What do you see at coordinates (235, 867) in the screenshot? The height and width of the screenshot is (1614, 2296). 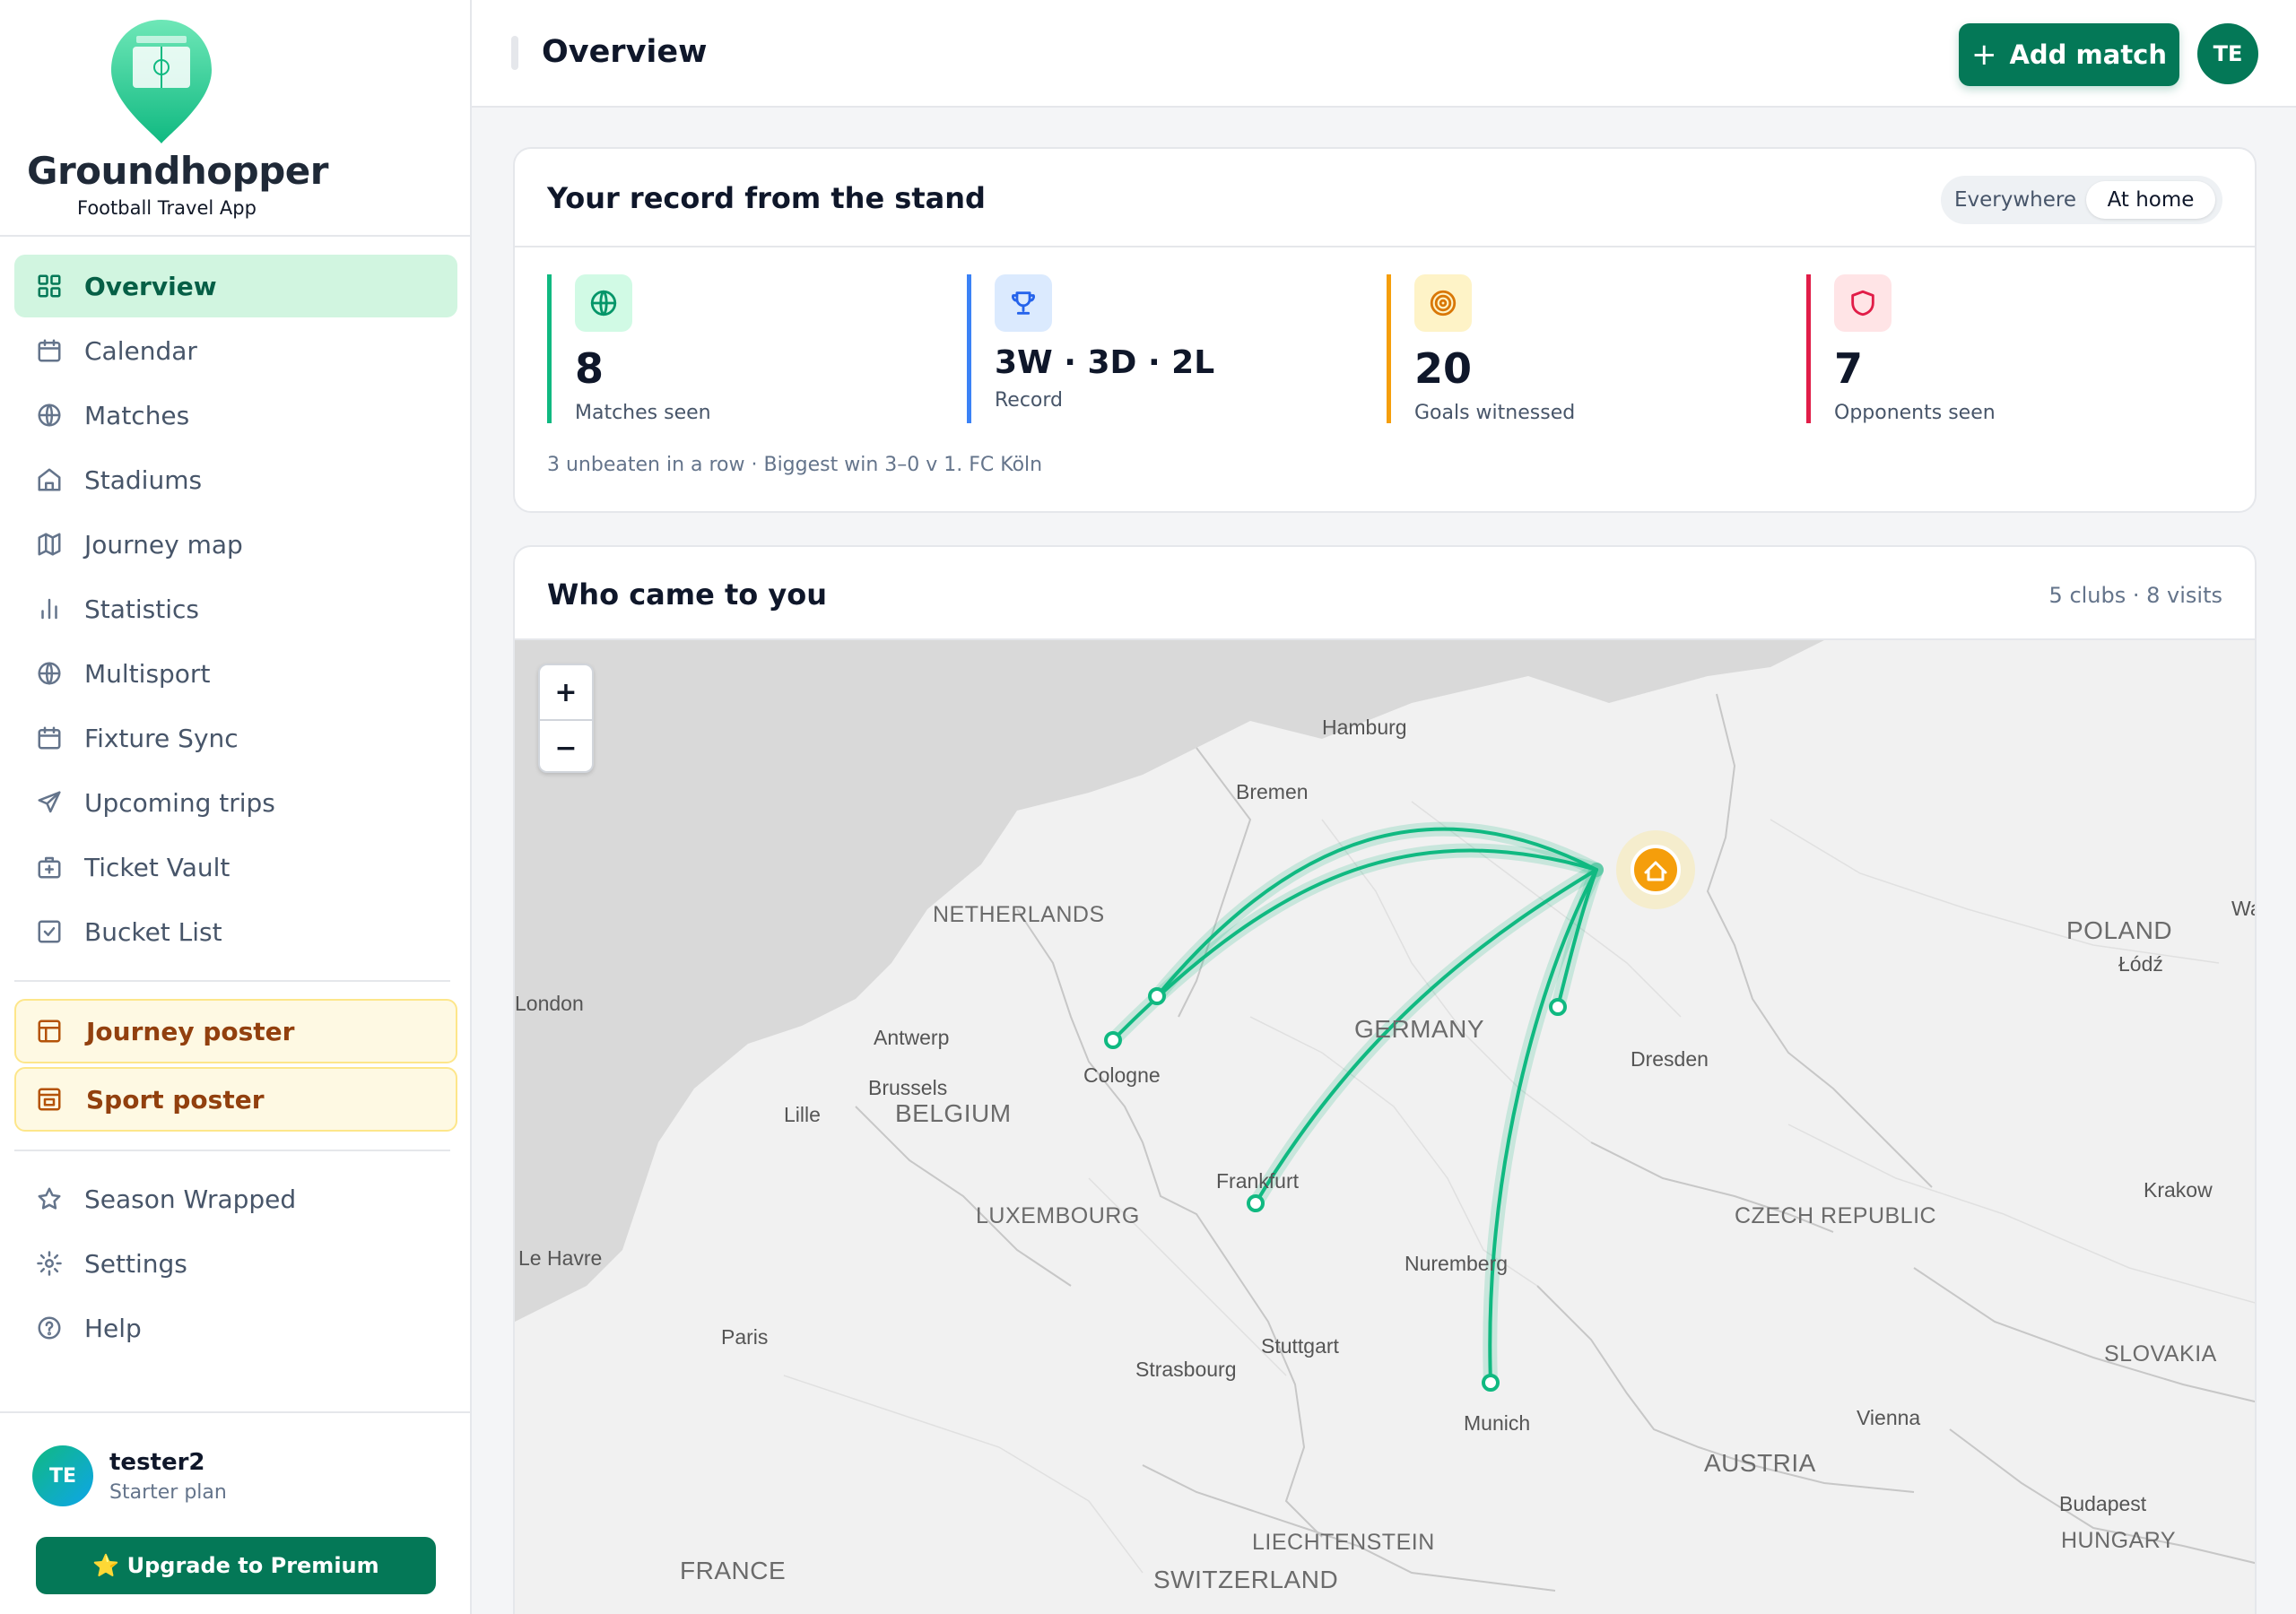 I see `sidebar-item-ticket-vault: Ticket Vault` at bounding box center [235, 867].